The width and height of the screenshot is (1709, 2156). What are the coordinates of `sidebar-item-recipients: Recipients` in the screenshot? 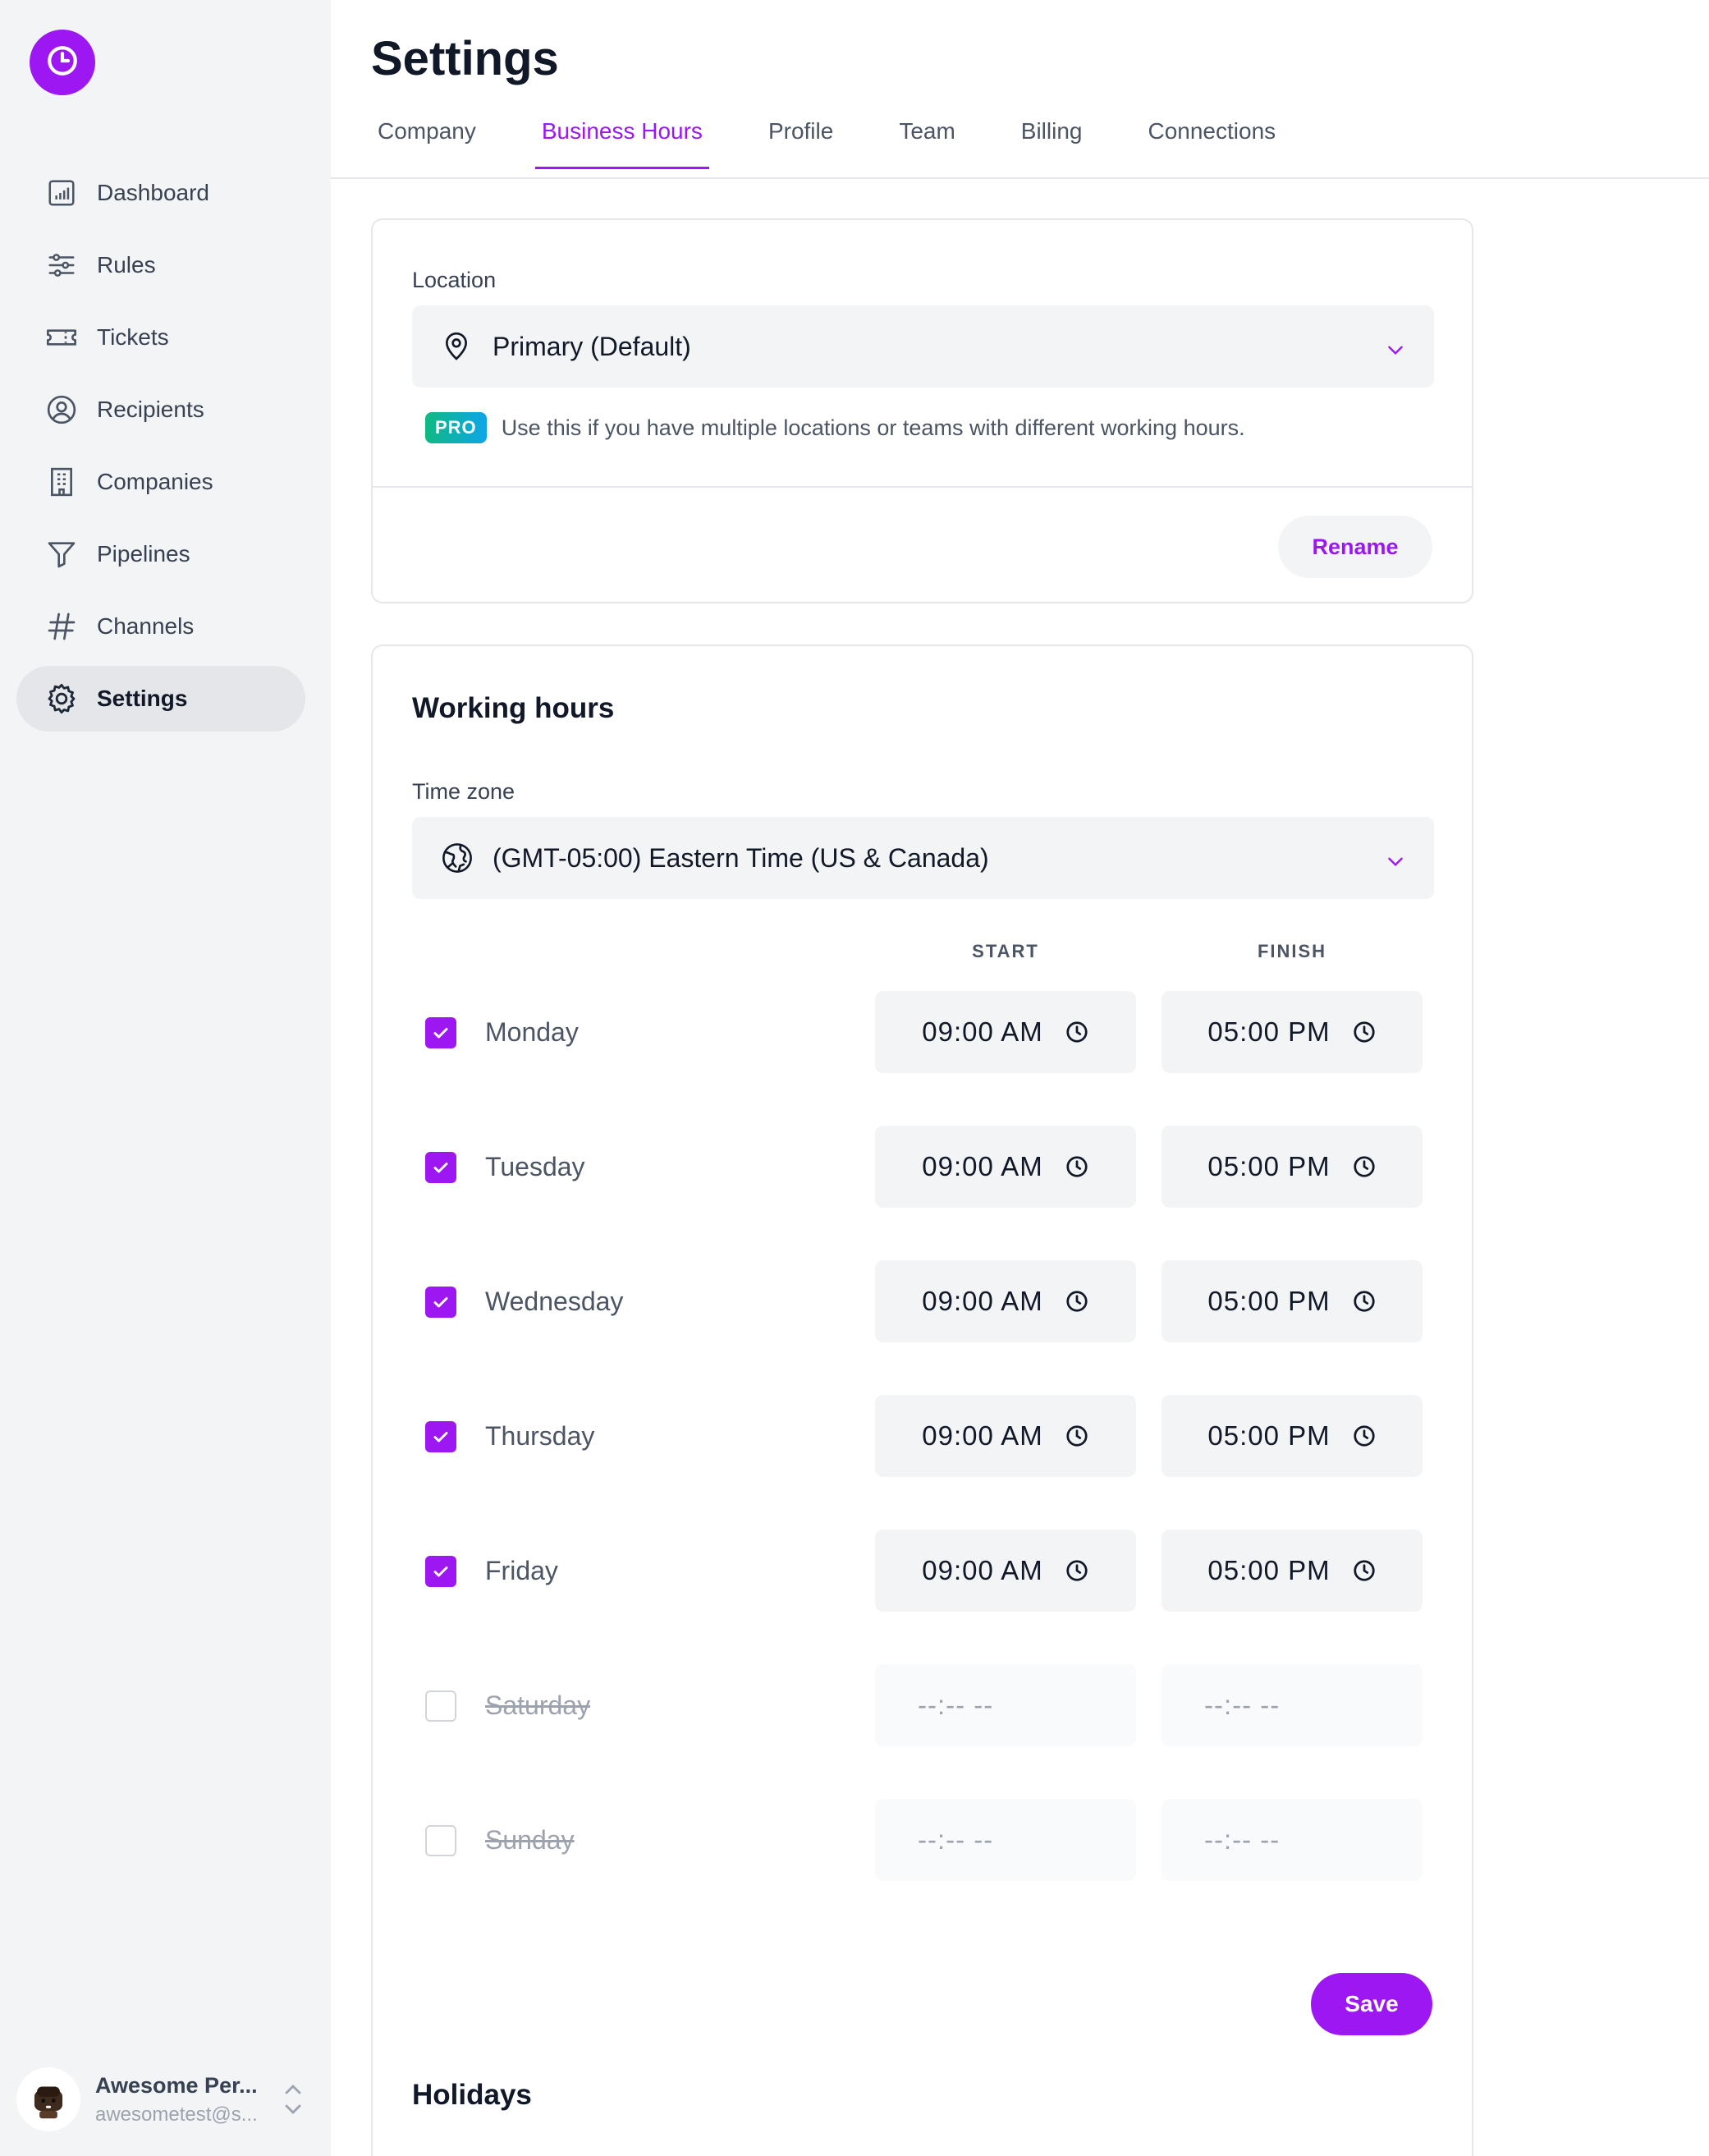 It's located at (160, 410).